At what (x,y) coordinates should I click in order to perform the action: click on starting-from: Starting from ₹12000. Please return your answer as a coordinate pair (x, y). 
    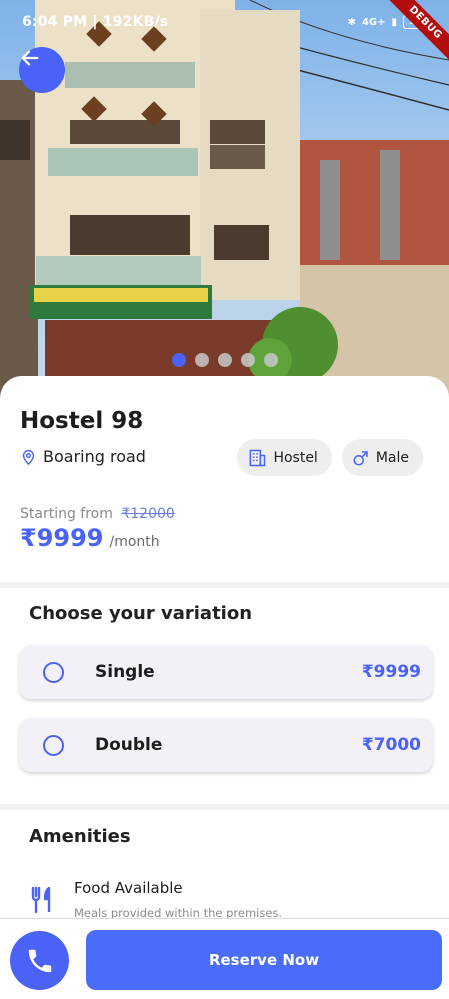
    Looking at the image, I should click on (97, 514).